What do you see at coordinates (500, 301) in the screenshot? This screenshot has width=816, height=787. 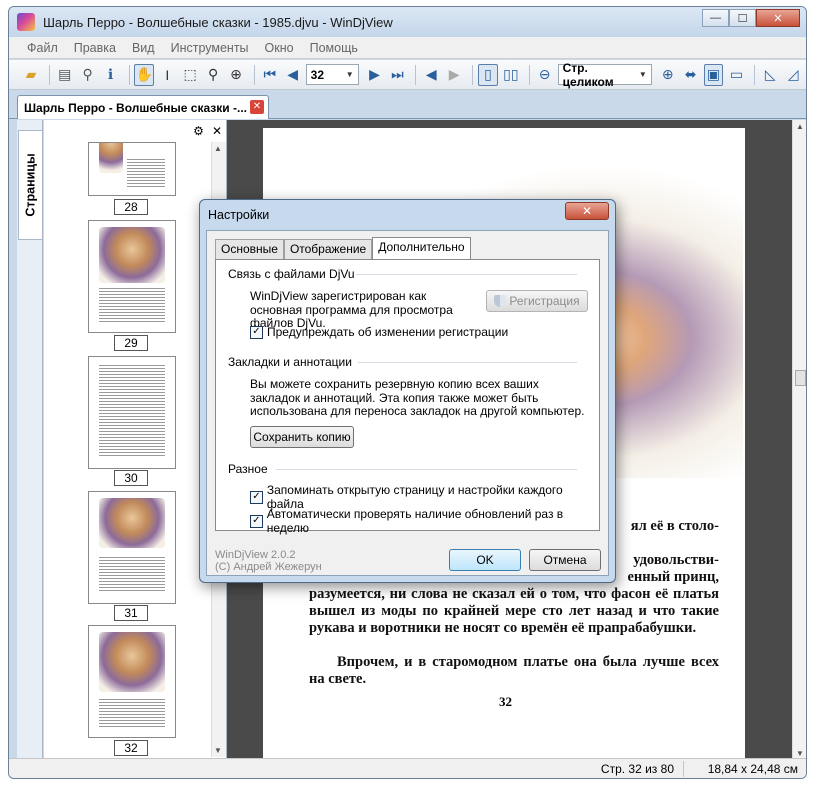 I see `shield-icon` at bounding box center [500, 301].